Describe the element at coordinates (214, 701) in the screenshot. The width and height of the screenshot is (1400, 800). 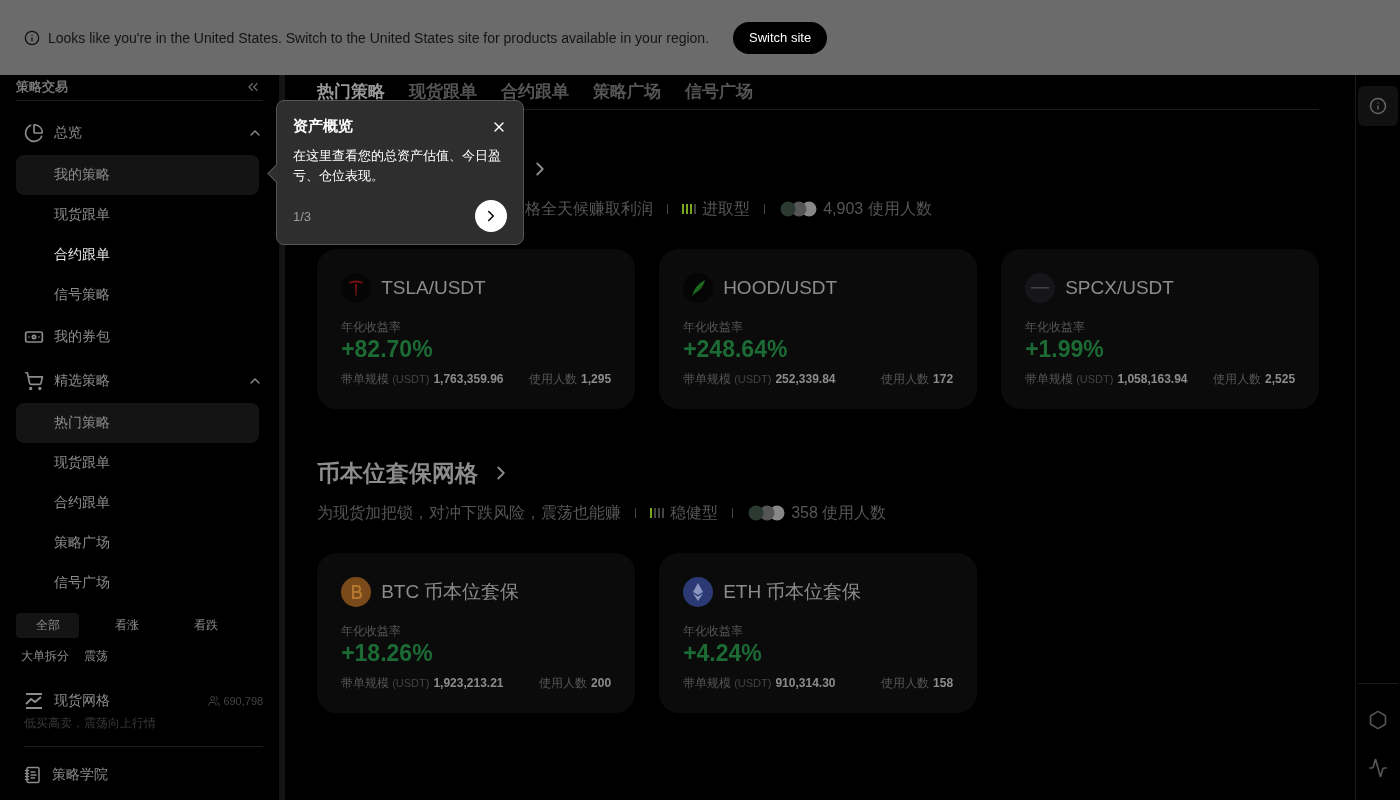
I see `users-icon` at that location.